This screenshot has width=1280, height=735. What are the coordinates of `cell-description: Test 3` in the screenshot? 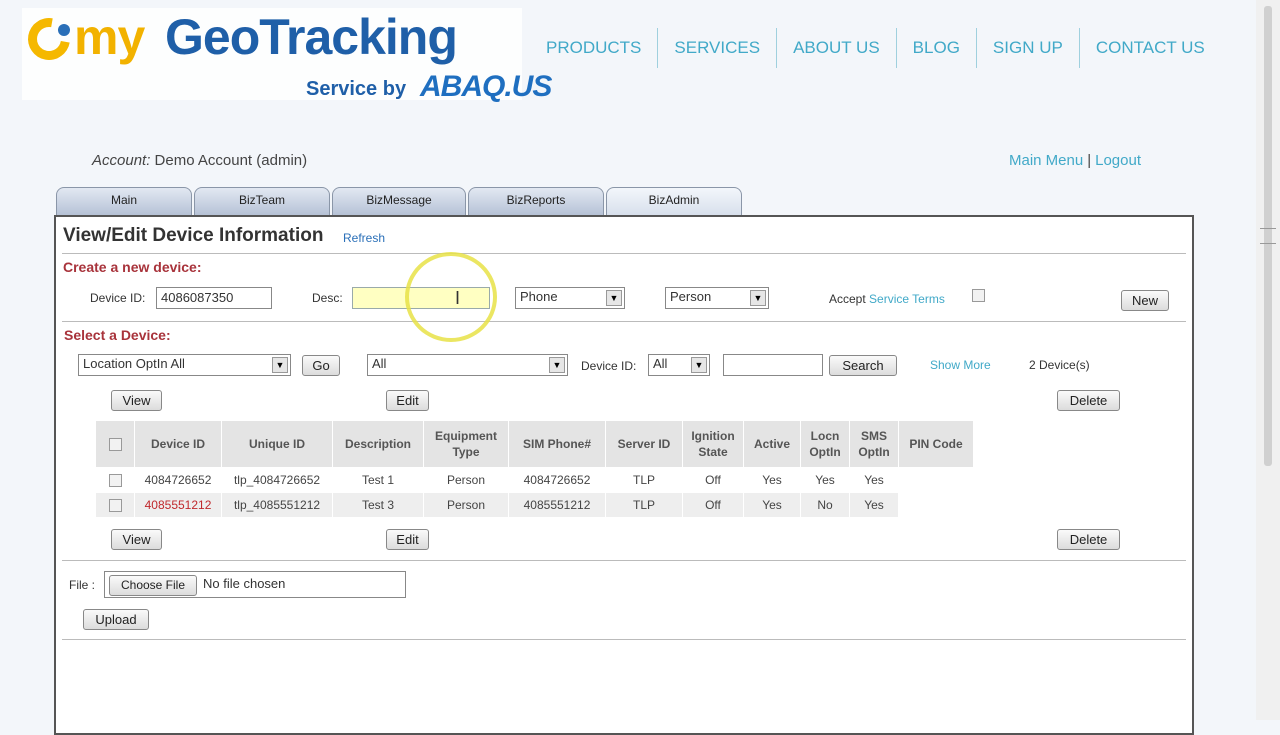 It's located at (378, 505).